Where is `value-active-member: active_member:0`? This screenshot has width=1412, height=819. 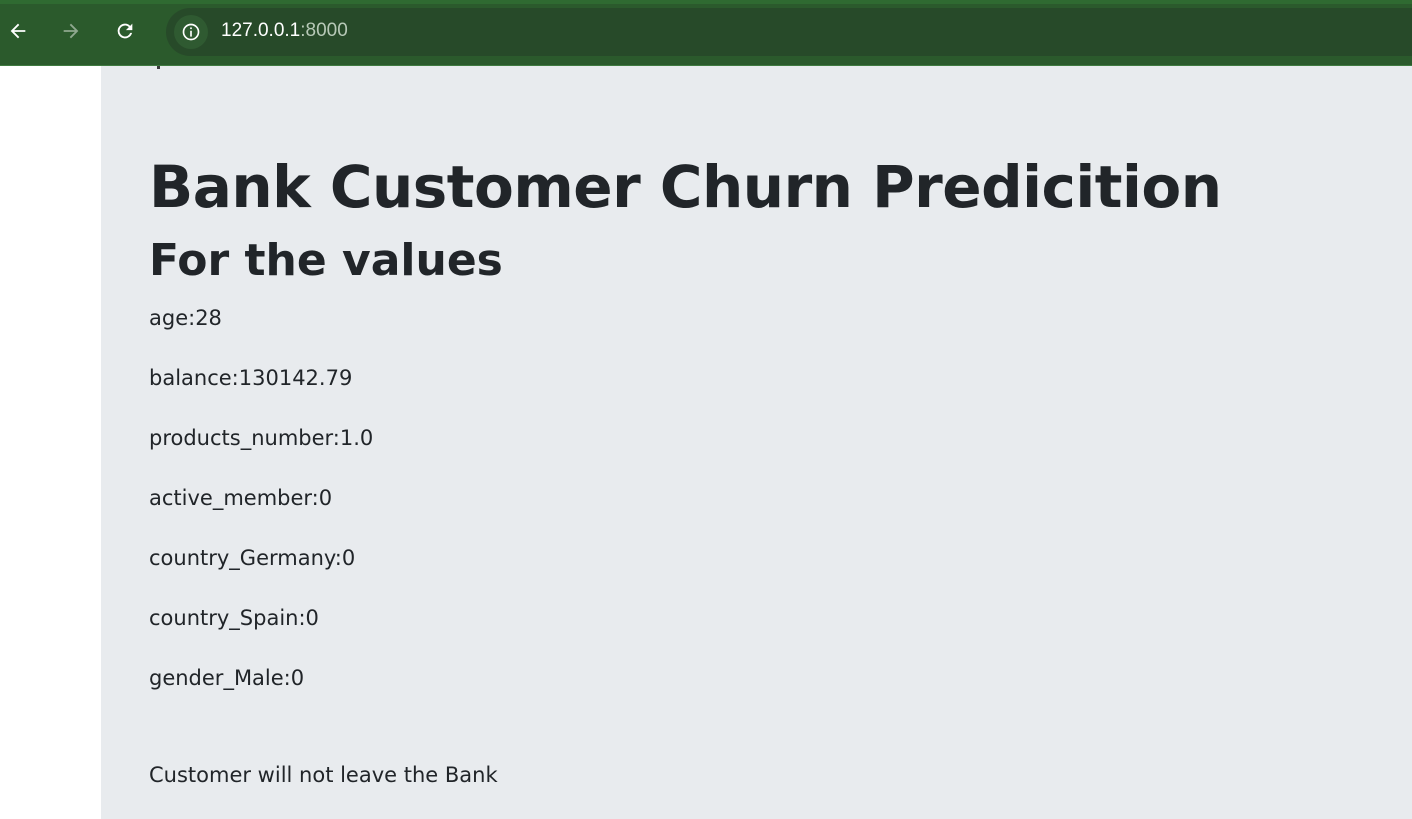 value-active-member: active_member:0 is located at coordinates (241, 498).